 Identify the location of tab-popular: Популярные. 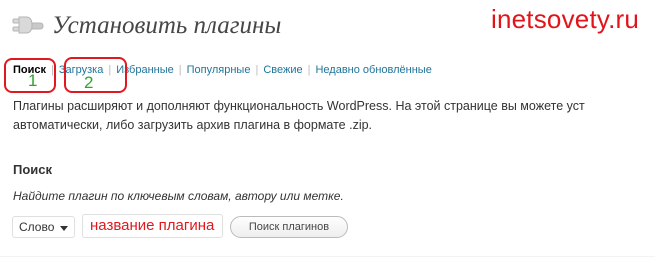
(219, 70).